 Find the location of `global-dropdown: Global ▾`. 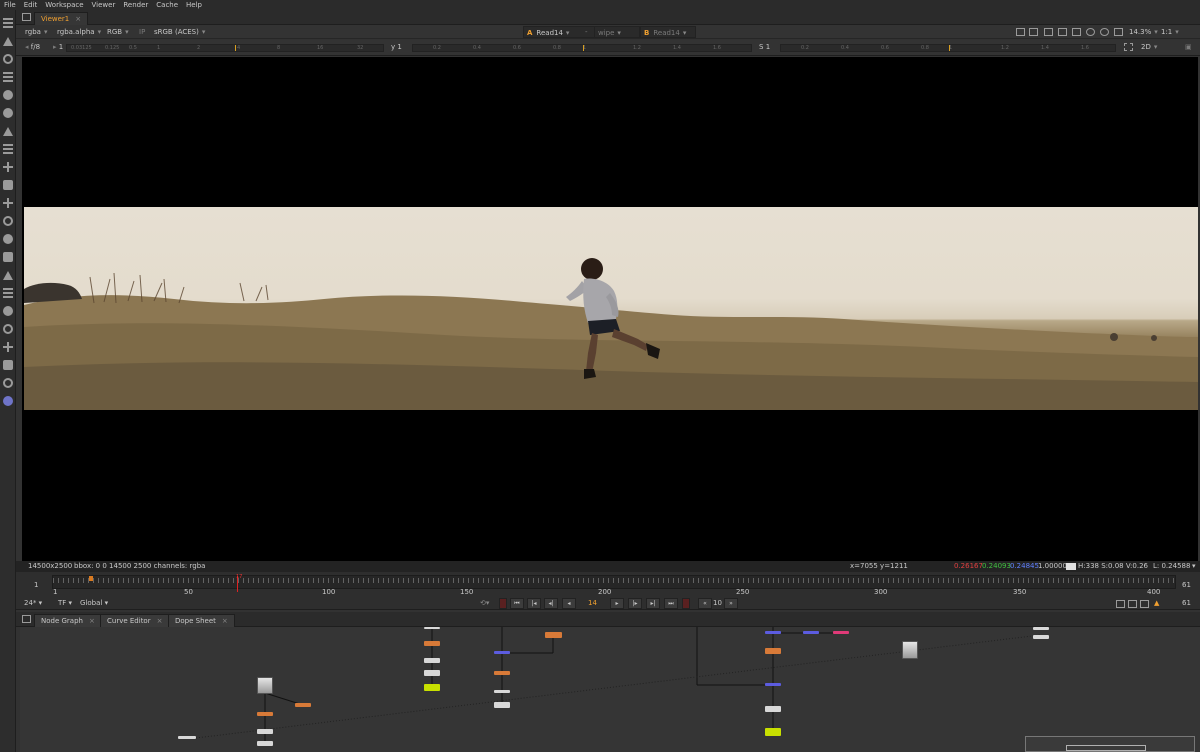

global-dropdown: Global ▾ is located at coordinates (94, 603).